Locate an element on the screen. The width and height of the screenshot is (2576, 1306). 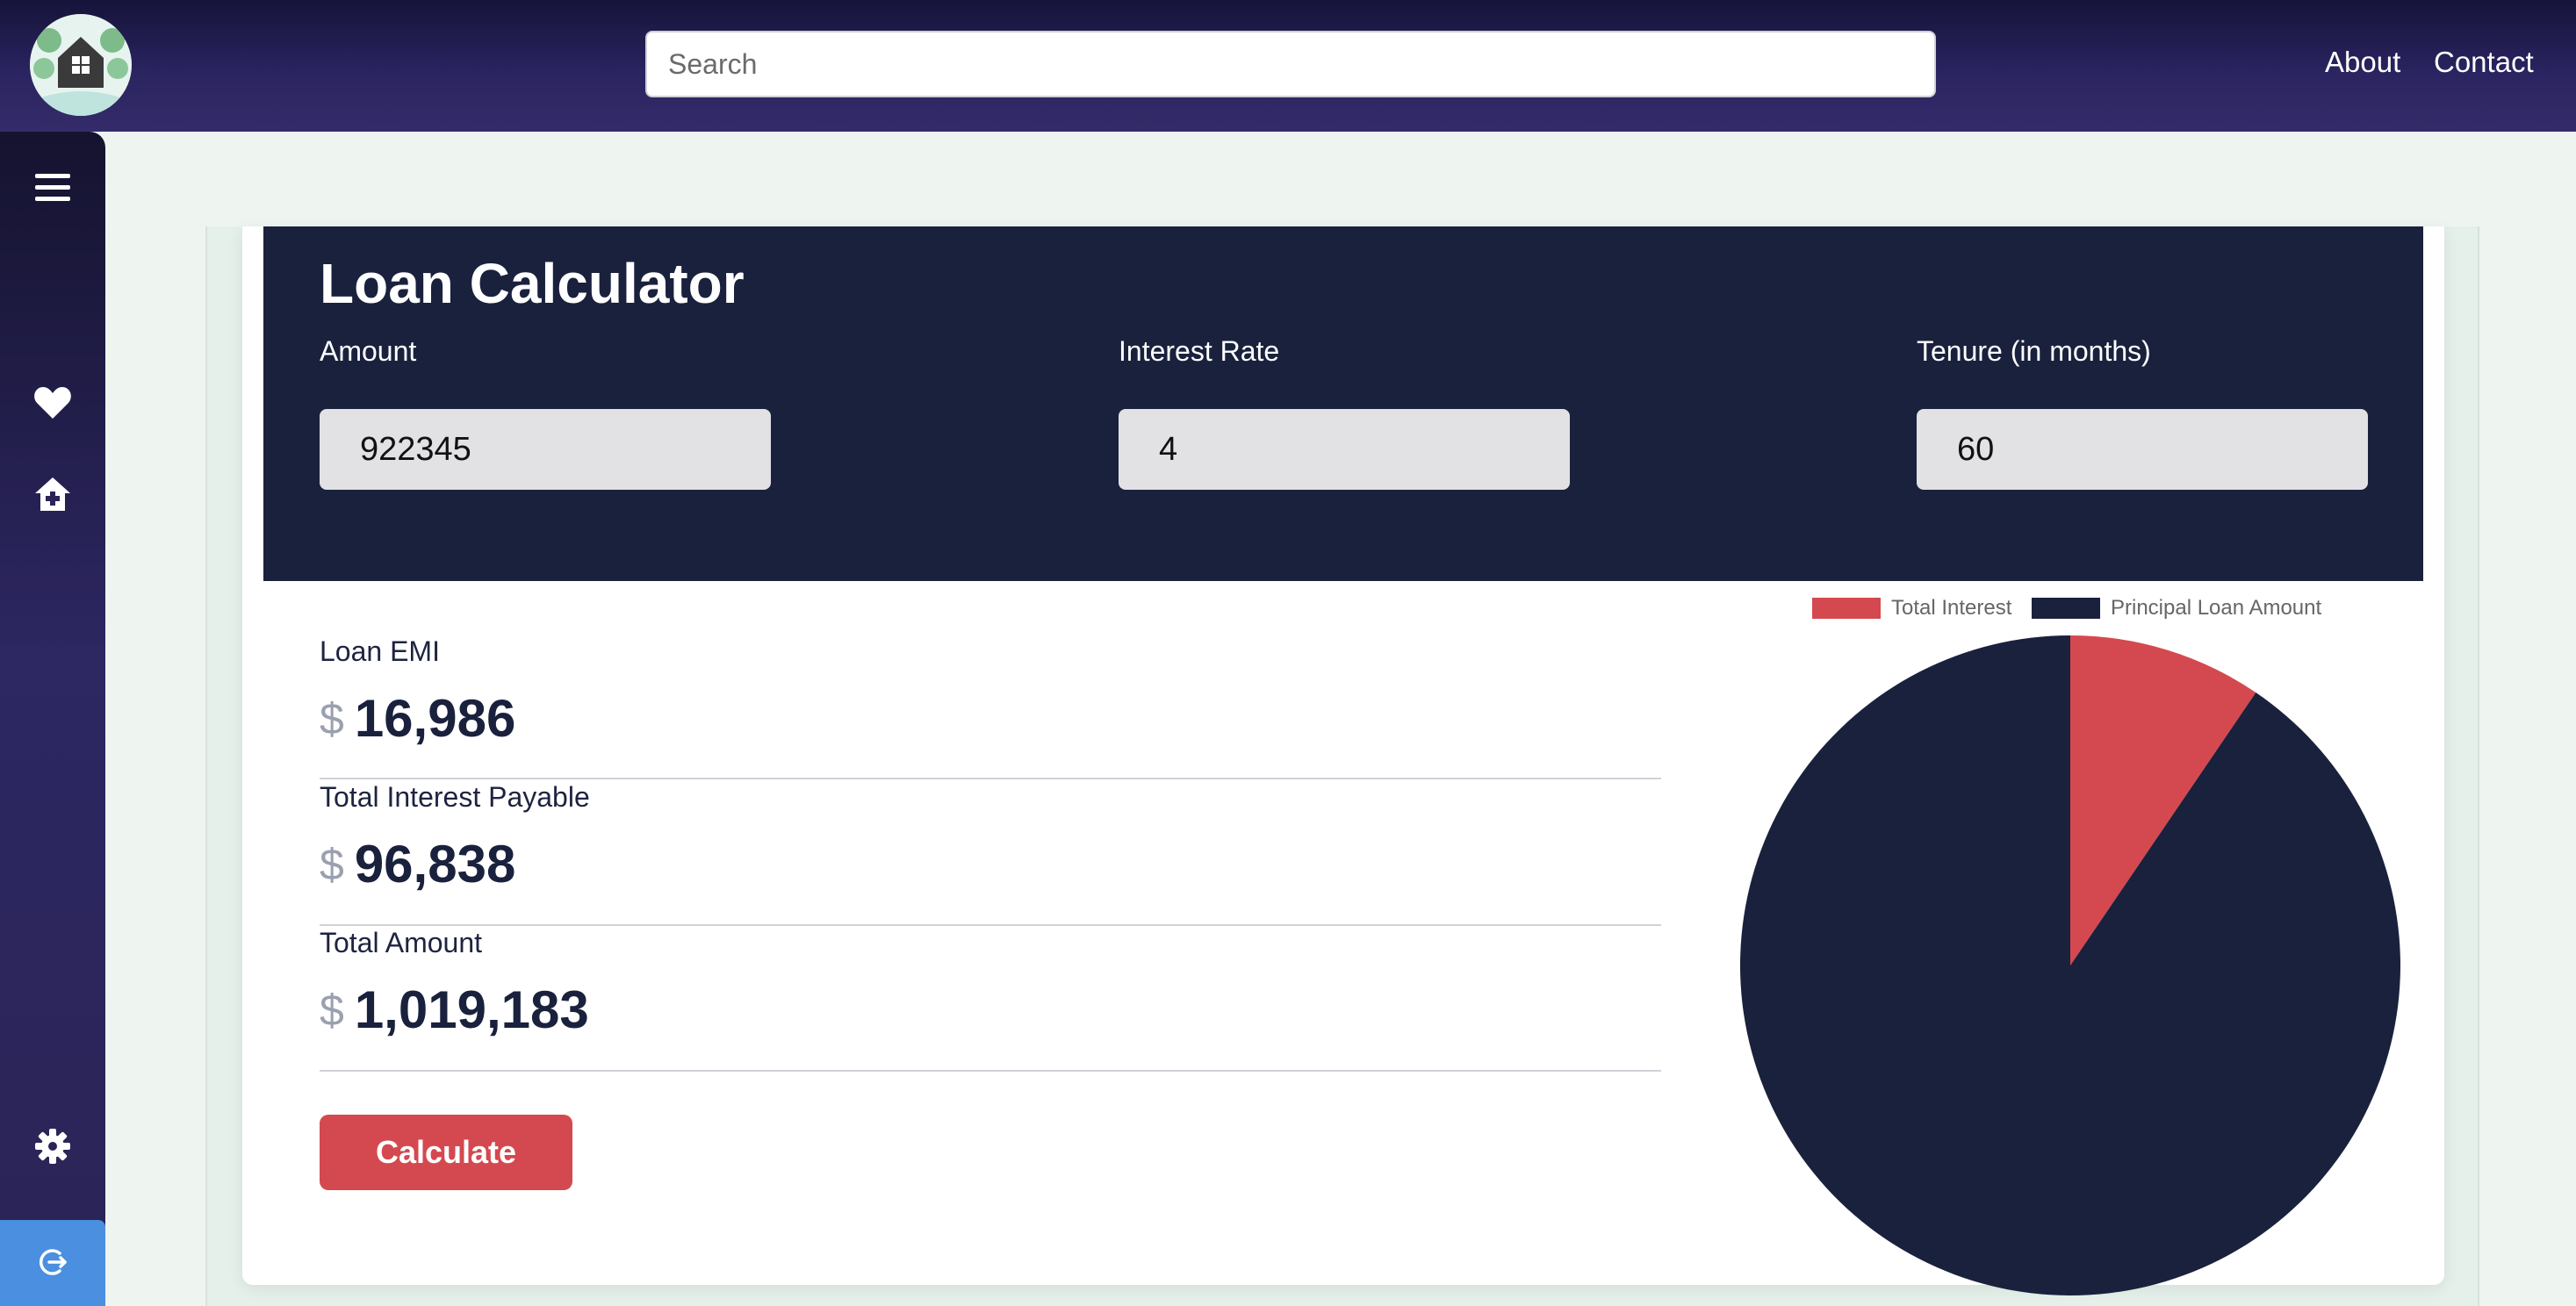
tenure-label: Tenure (in months) is located at coordinates (2034, 351).